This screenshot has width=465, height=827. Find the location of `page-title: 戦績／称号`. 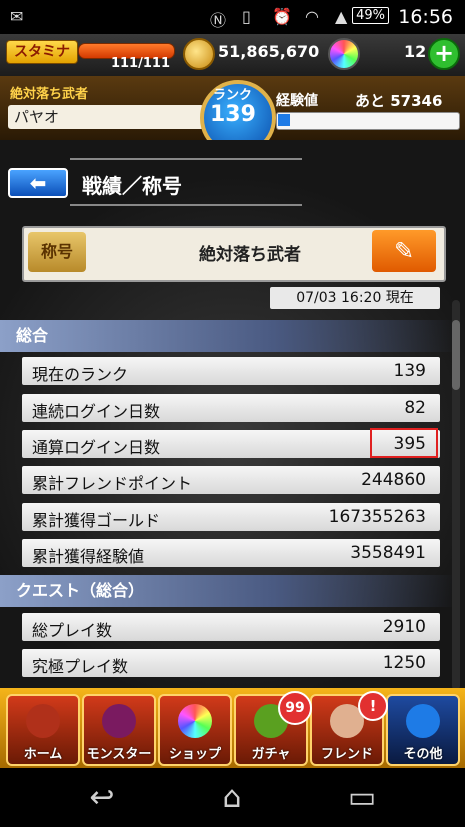

page-title: 戦績／称号 is located at coordinates (132, 186).